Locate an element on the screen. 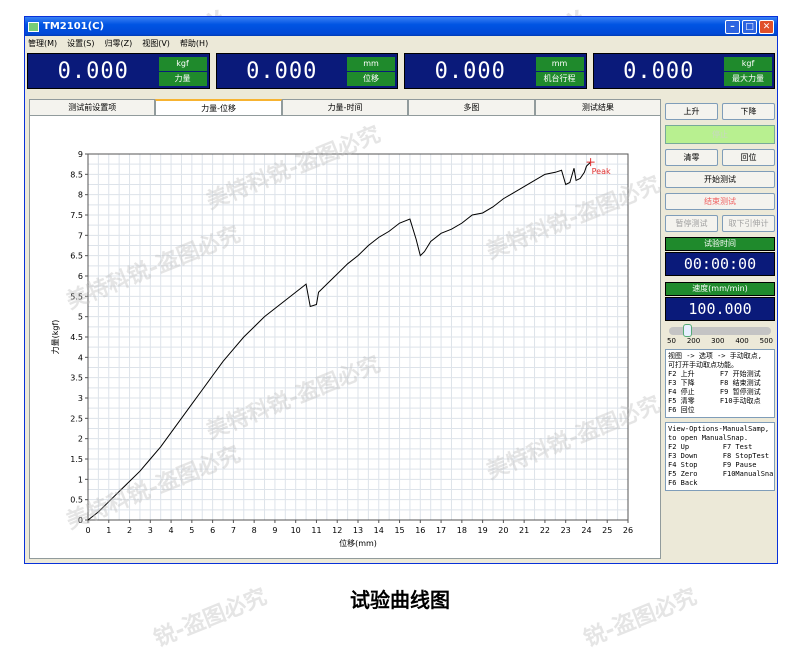 This screenshot has width=800, height=664. x-tick-label: 21 is located at coordinates (524, 530).